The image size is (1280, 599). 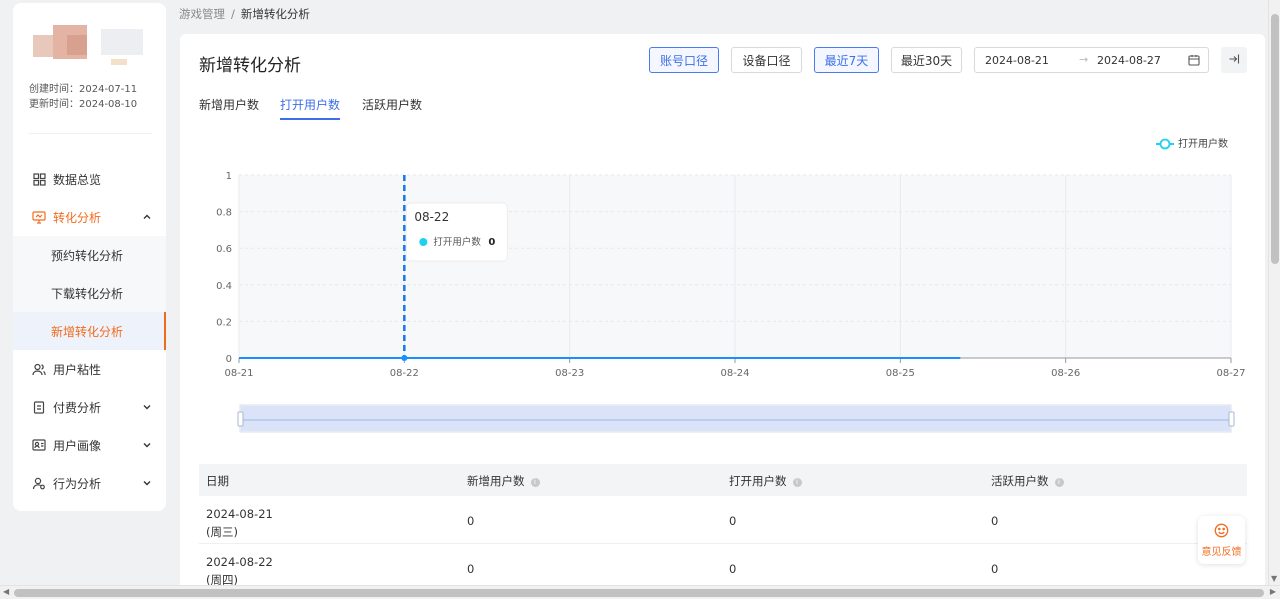 What do you see at coordinates (423, 242) in the screenshot?
I see `tooltip-dot` at bounding box center [423, 242].